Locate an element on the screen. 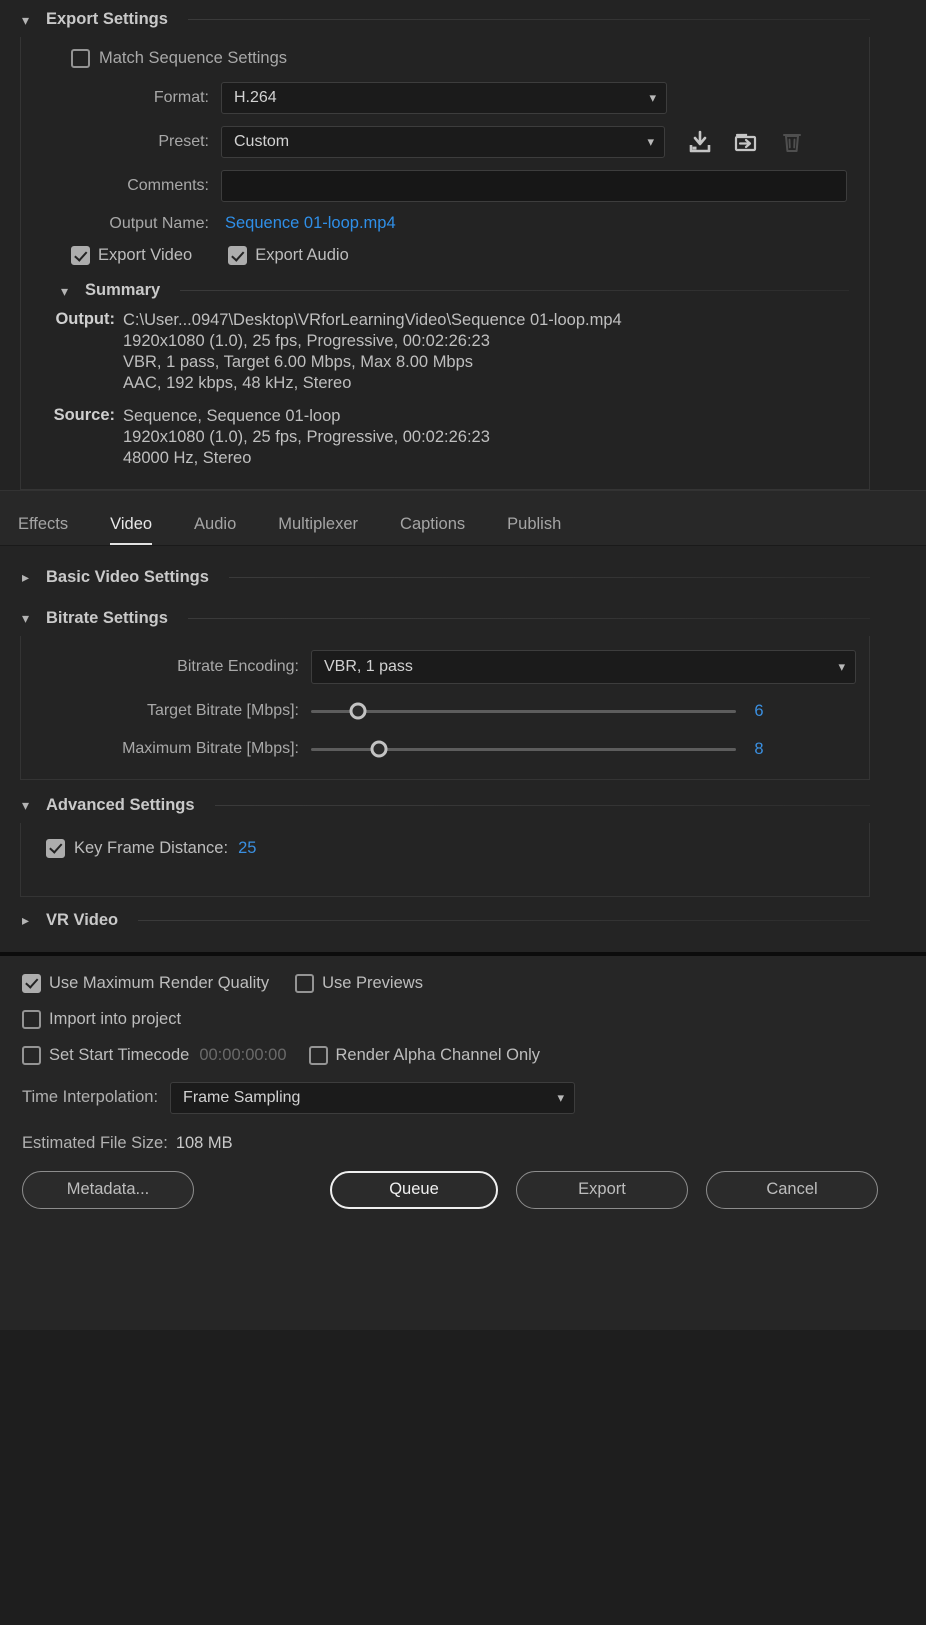 This screenshot has height=1625, width=926. summary-title: Summary is located at coordinates (123, 290).